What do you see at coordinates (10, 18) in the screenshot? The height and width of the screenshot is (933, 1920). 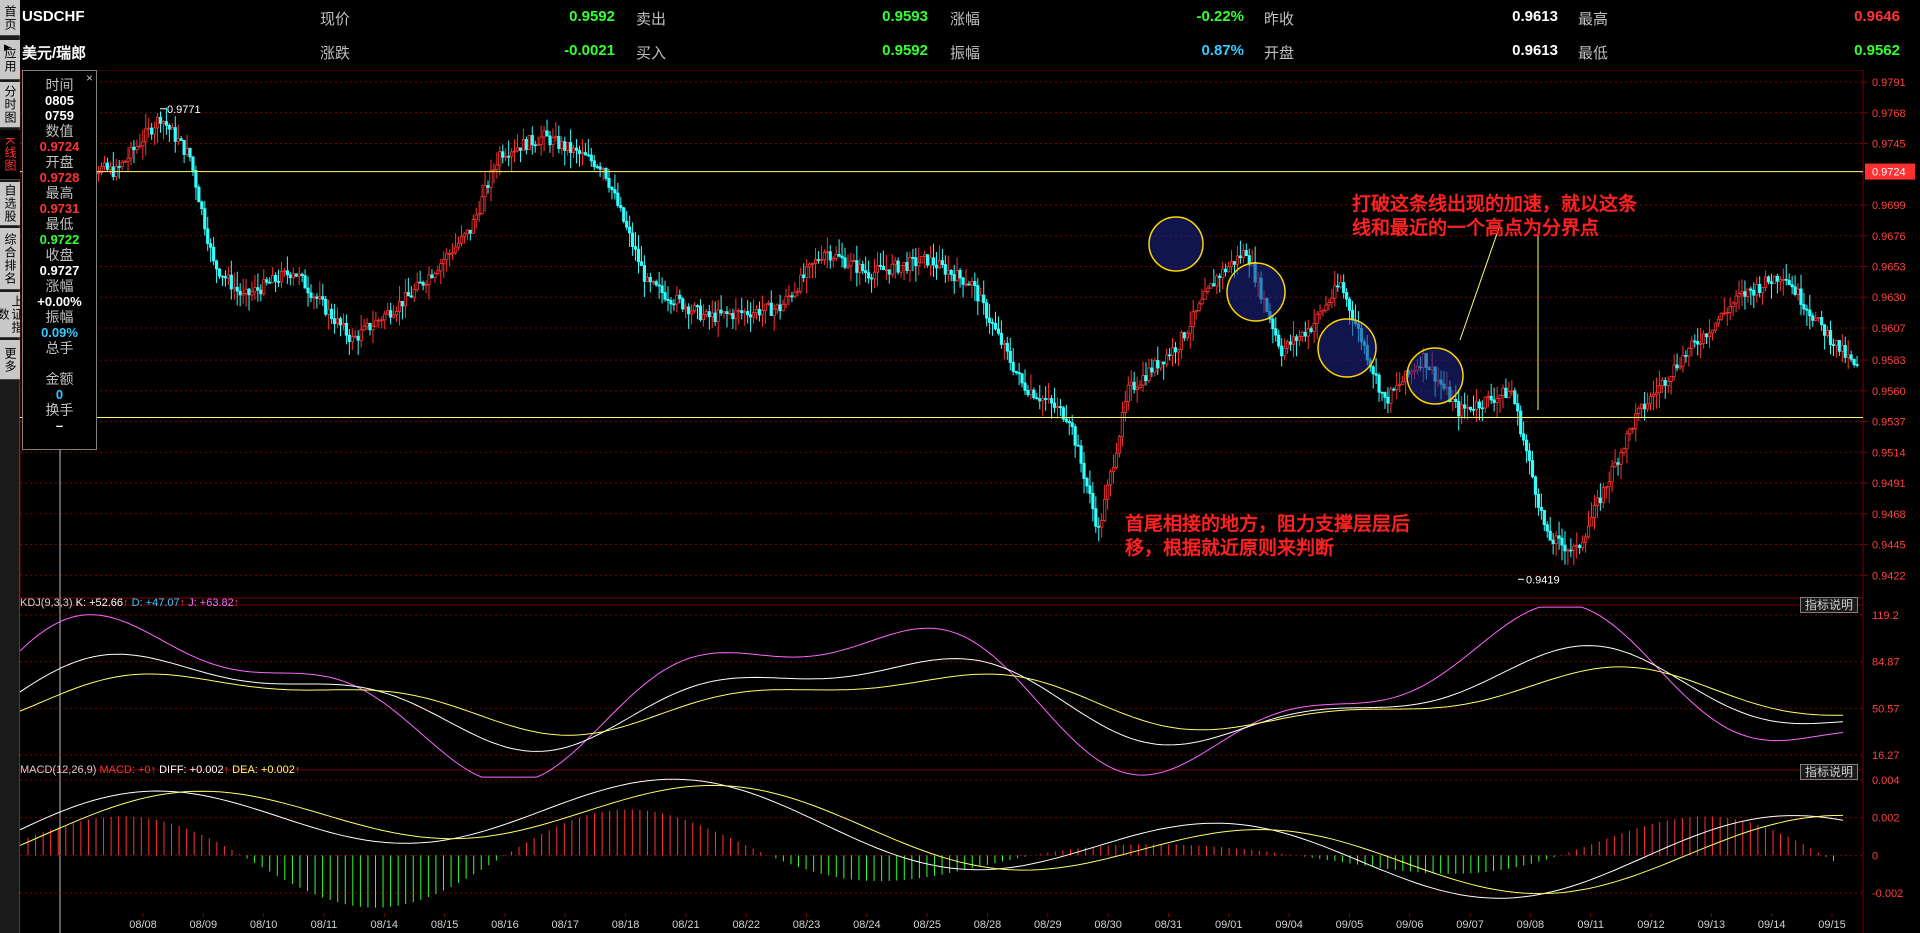 I see `sidebar-tab-0: 首页` at bounding box center [10, 18].